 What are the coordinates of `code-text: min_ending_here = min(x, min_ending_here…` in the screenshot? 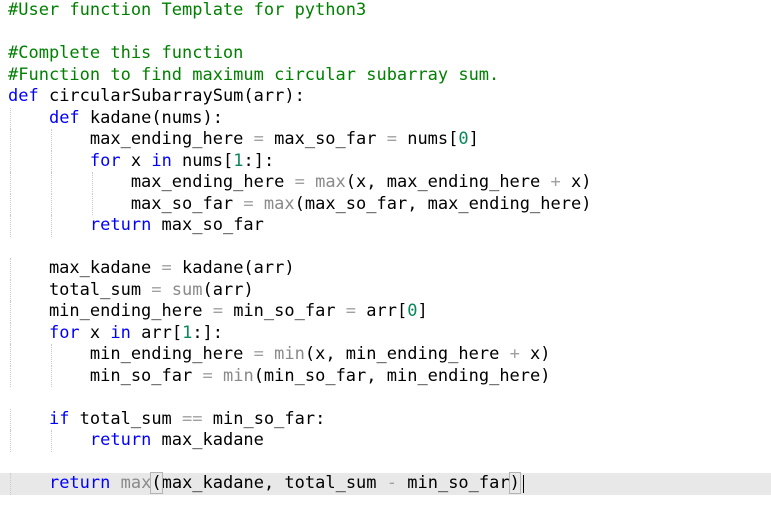 It's located at (279, 355).